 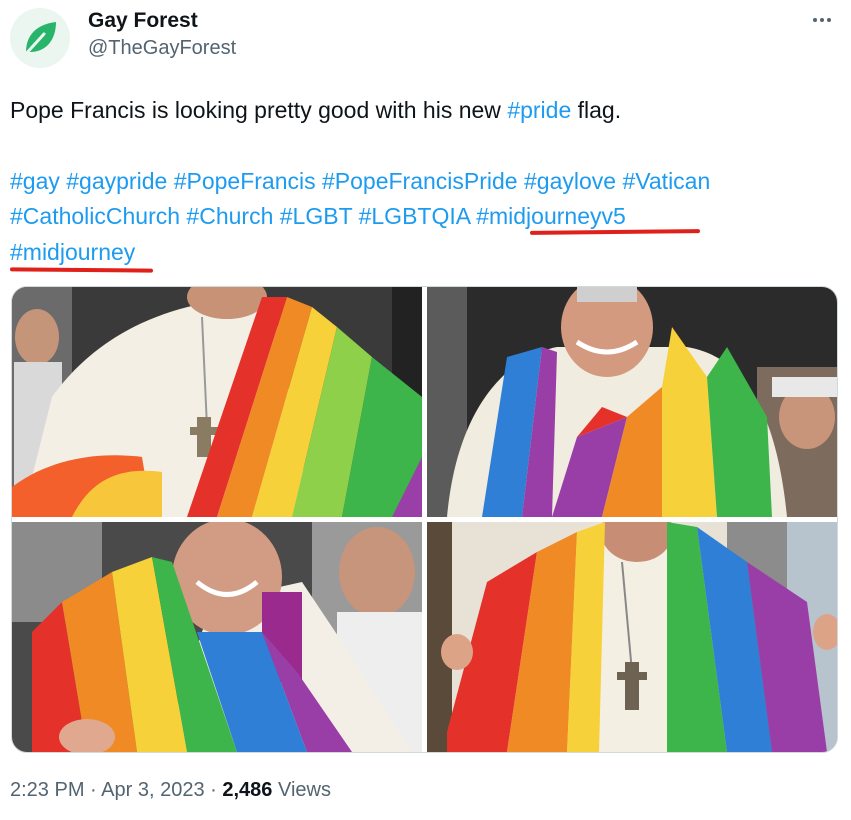 I want to click on leaf-icon, so click(x=39, y=40).